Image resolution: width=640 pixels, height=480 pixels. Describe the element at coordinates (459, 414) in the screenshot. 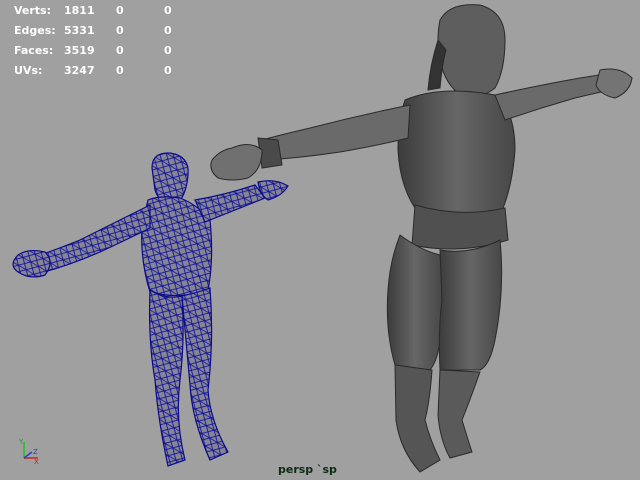

I see `shaded-right-boot` at that location.